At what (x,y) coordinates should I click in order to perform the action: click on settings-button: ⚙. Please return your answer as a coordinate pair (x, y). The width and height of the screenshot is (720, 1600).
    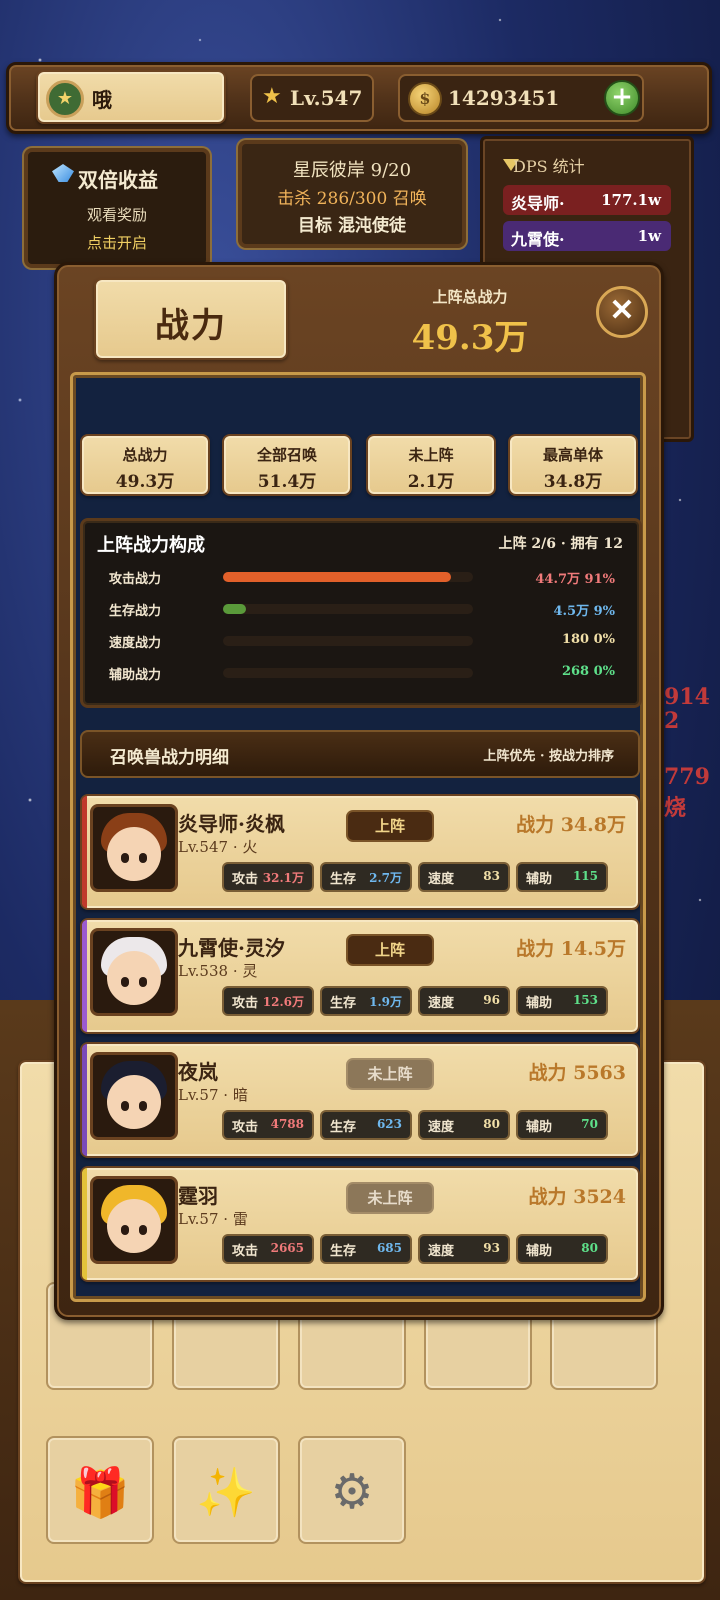
    Looking at the image, I should click on (352, 1490).